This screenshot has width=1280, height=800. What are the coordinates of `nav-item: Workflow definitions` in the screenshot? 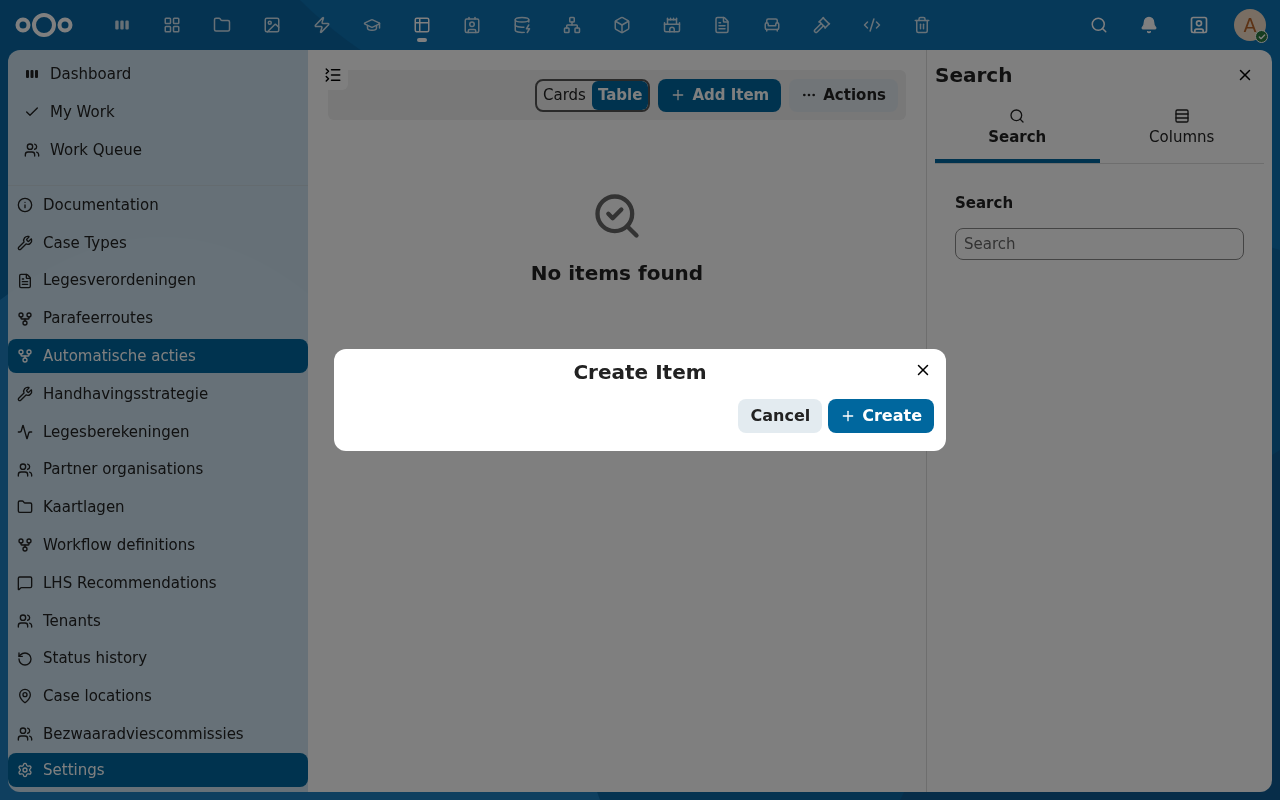 It's located at (158, 545).